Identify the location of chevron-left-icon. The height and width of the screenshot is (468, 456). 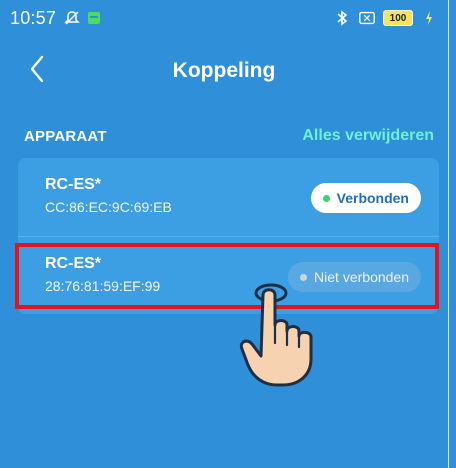
(37, 69).